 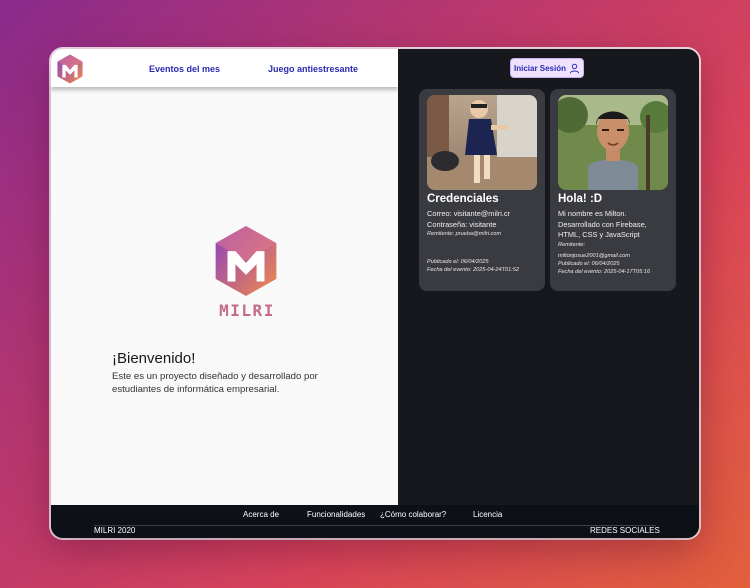 I want to click on card-line: Mi nombre es Milton., so click(x=592, y=213).